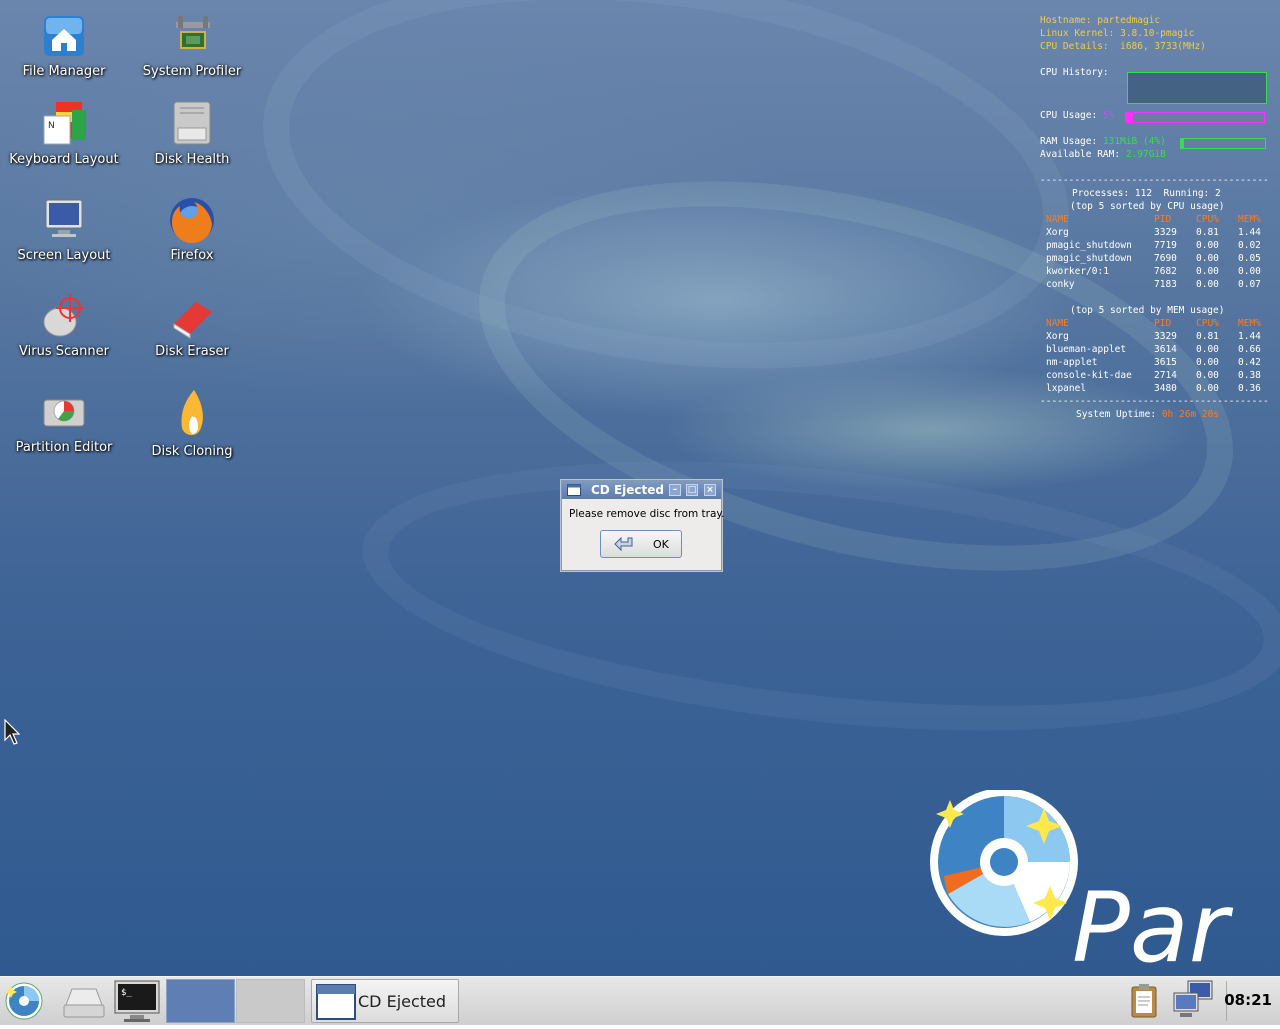 Image resolution: width=1280 pixels, height=1029 pixels. I want to click on desktop-icon-screen-layout: Screen Layout, so click(64, 228).